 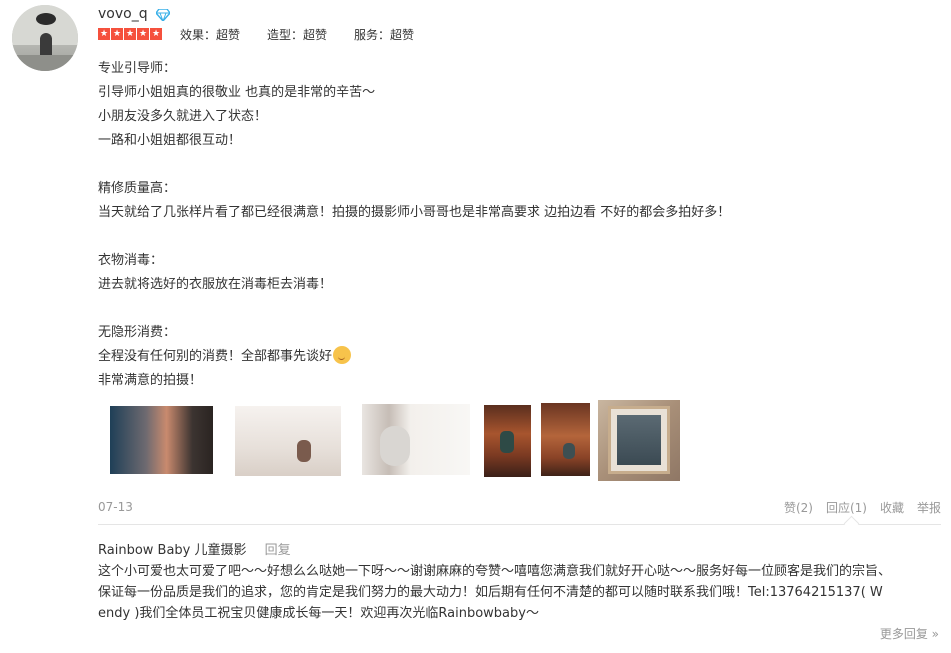 I want to click on score-service: 服务：超赞, so click(x=384, y=35).